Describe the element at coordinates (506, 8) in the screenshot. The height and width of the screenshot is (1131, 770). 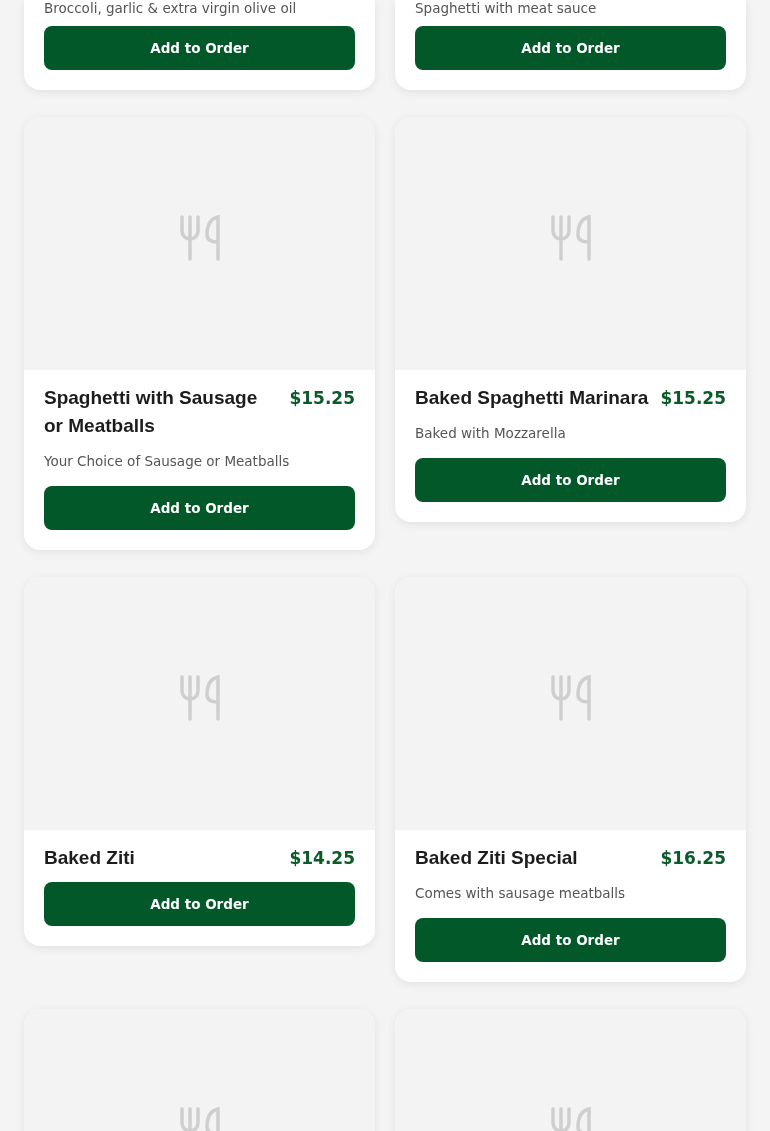
I see `item-description: Spaghetti with meat sauce` at that location.